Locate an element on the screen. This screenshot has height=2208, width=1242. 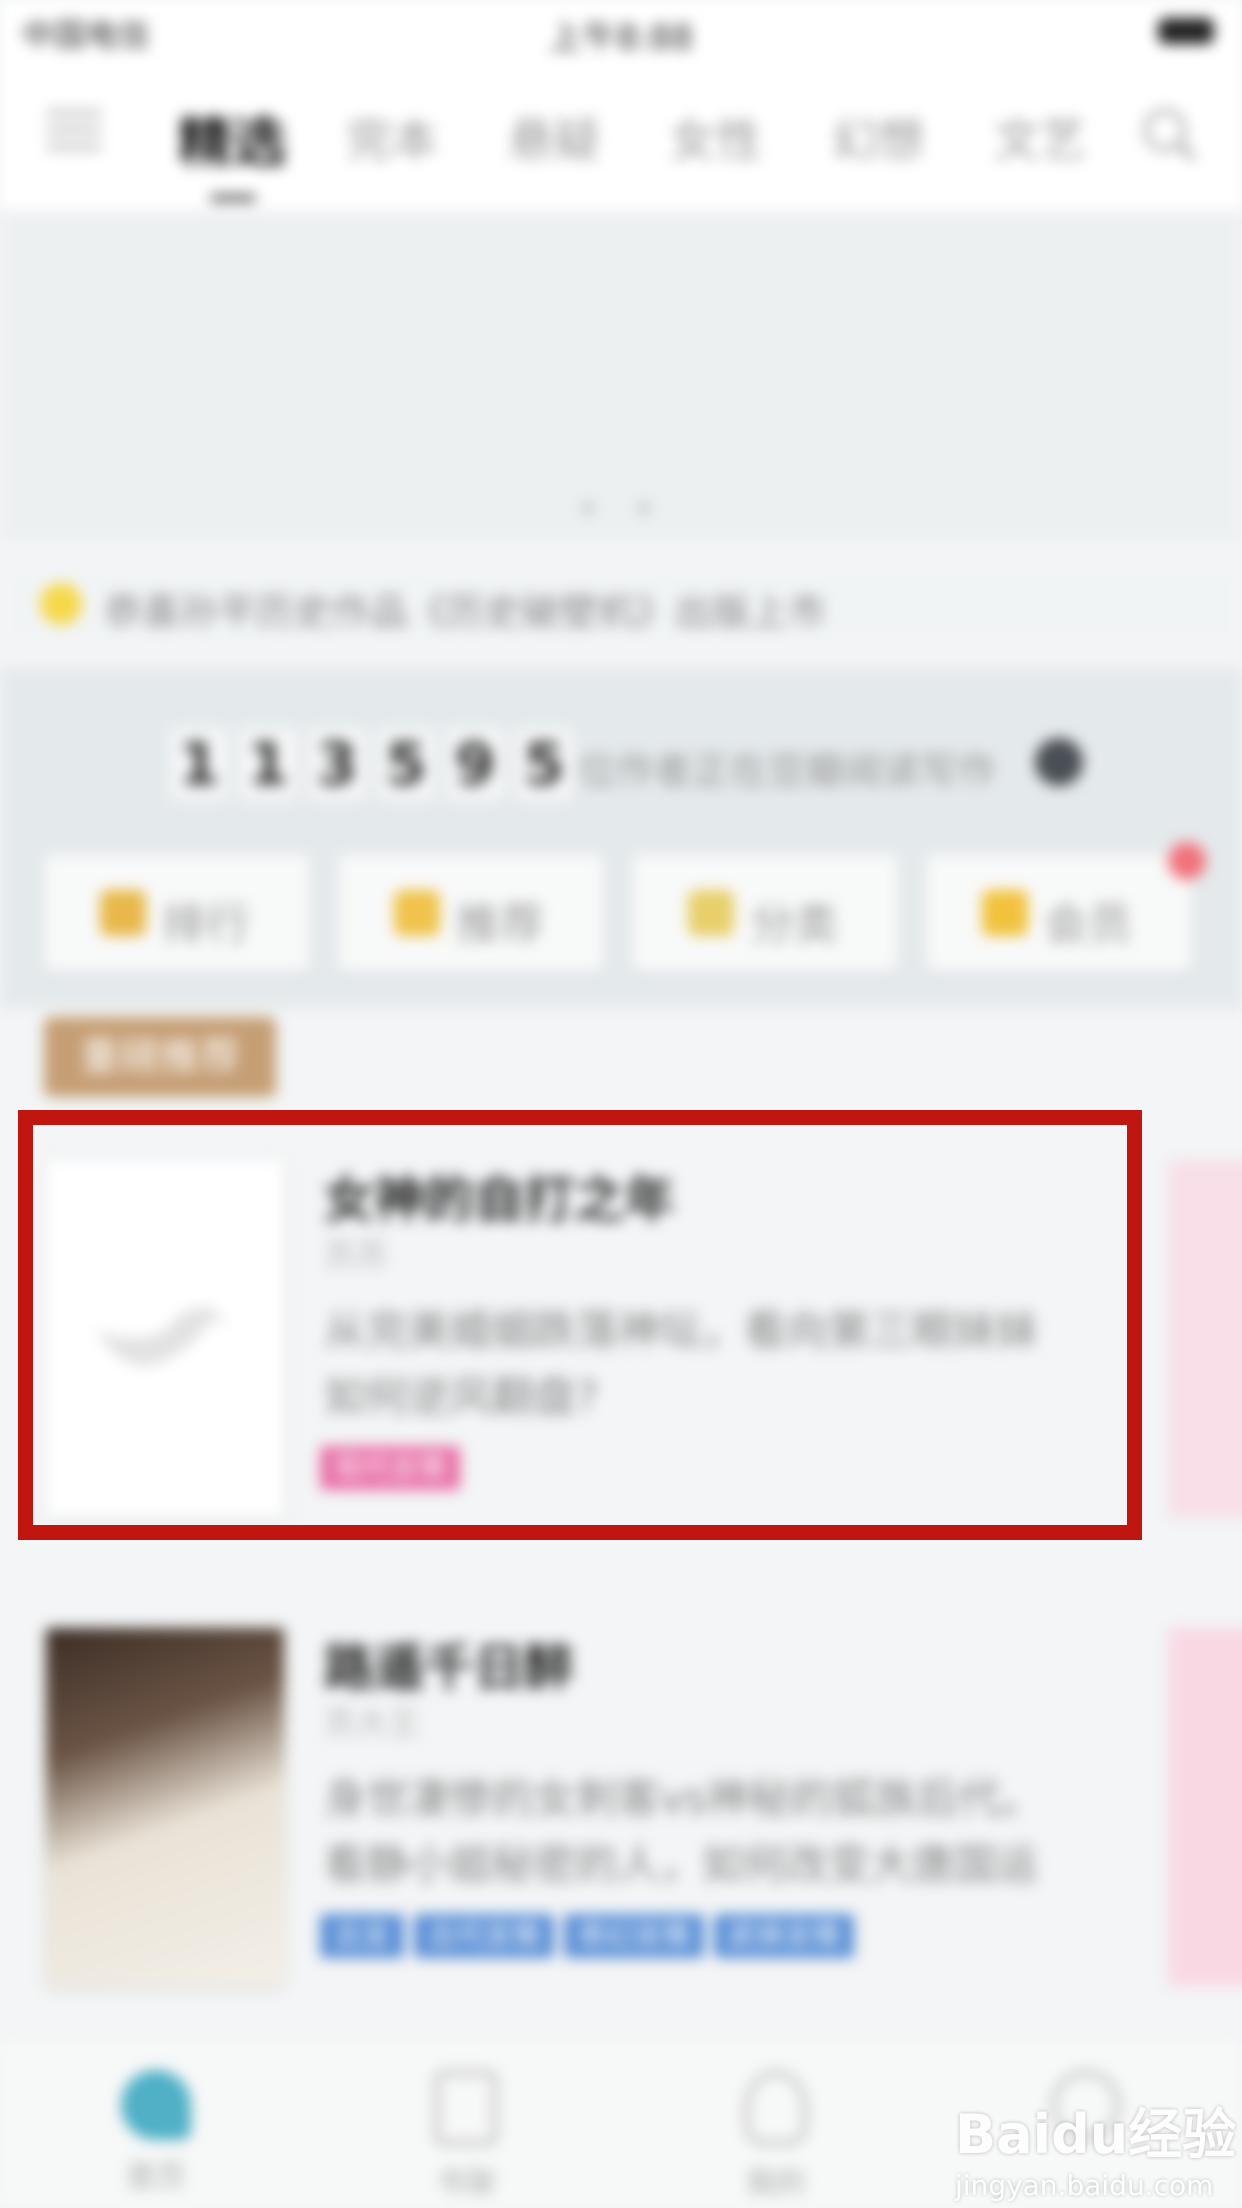
recommend-button: 推荐 is located at coordinates (471, 913).